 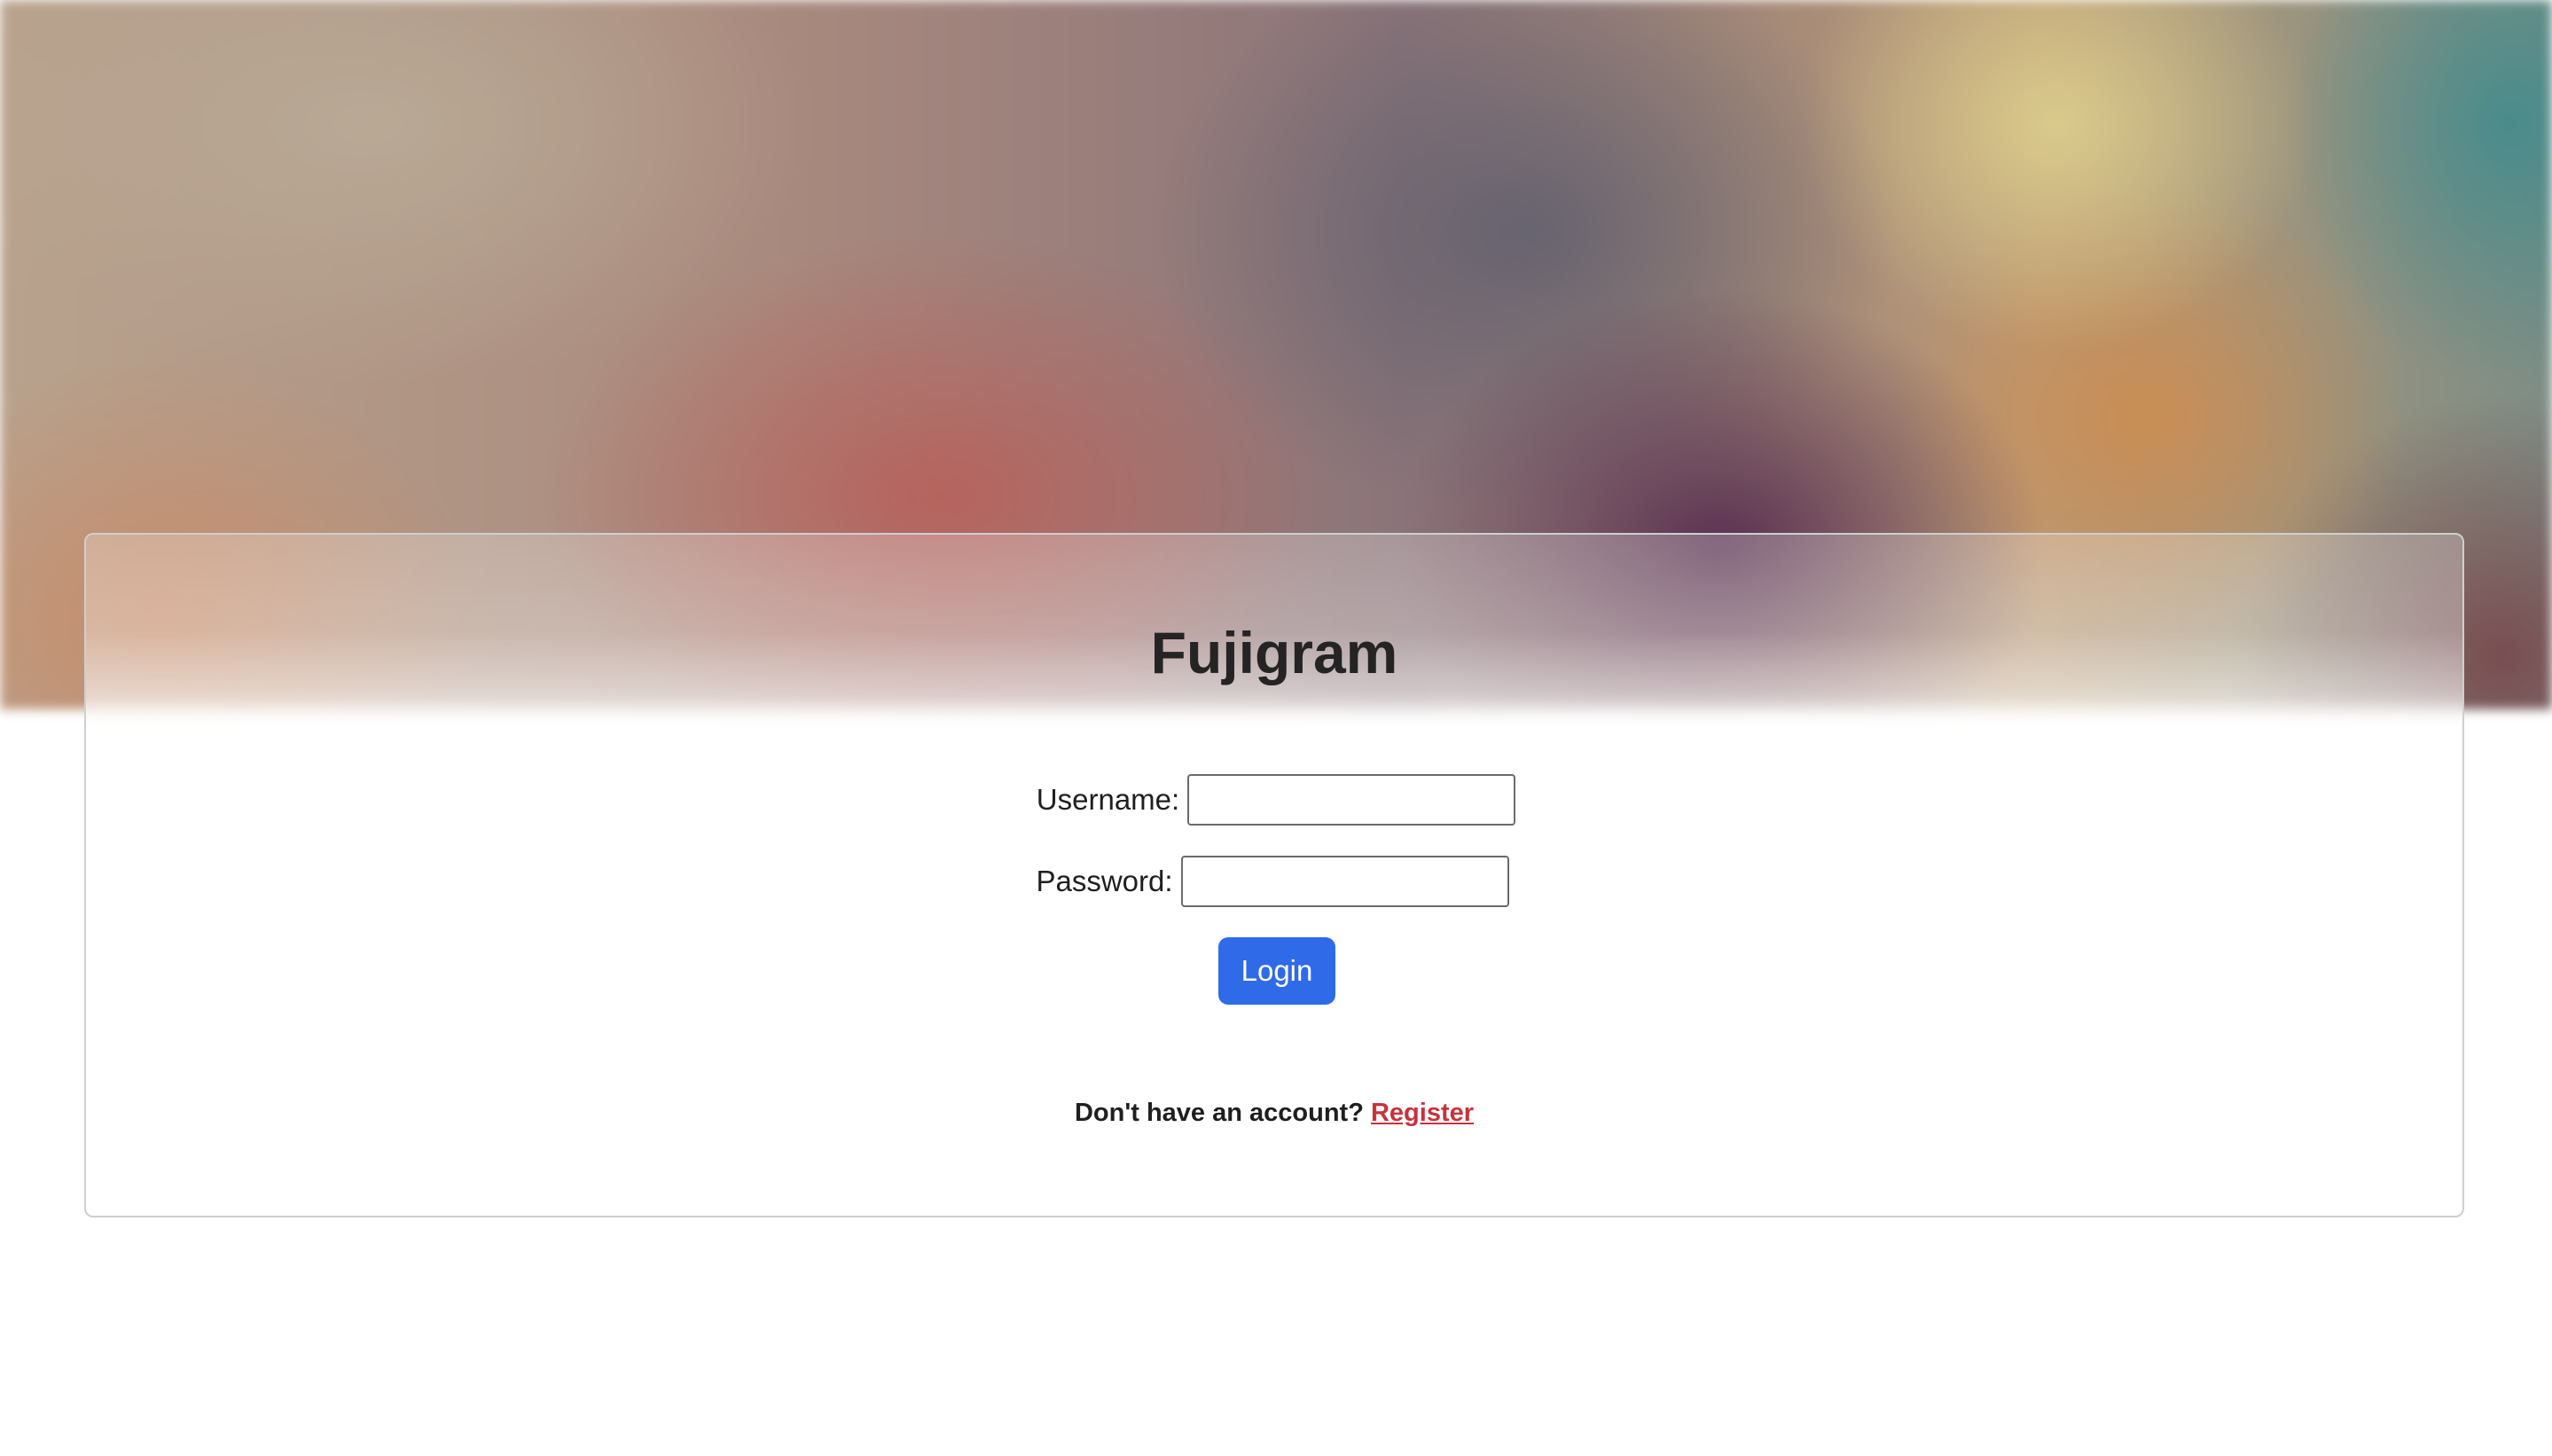 What do you see at coordinates (1351, 800) in the screenshot?
I see `username-input` at bounding box center [1351, 800].